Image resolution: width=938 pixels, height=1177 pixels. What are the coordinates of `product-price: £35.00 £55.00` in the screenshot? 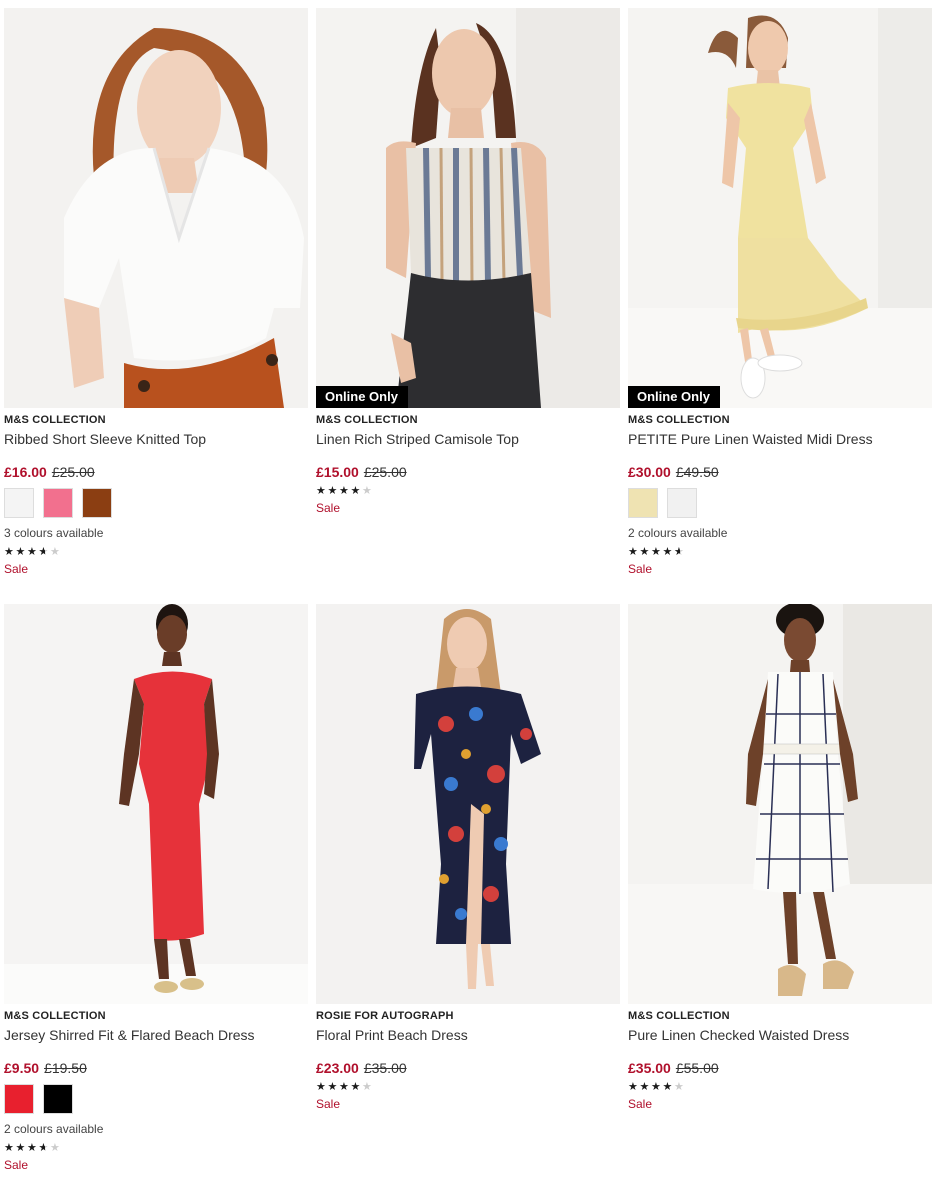 It's located at (780, 1068).